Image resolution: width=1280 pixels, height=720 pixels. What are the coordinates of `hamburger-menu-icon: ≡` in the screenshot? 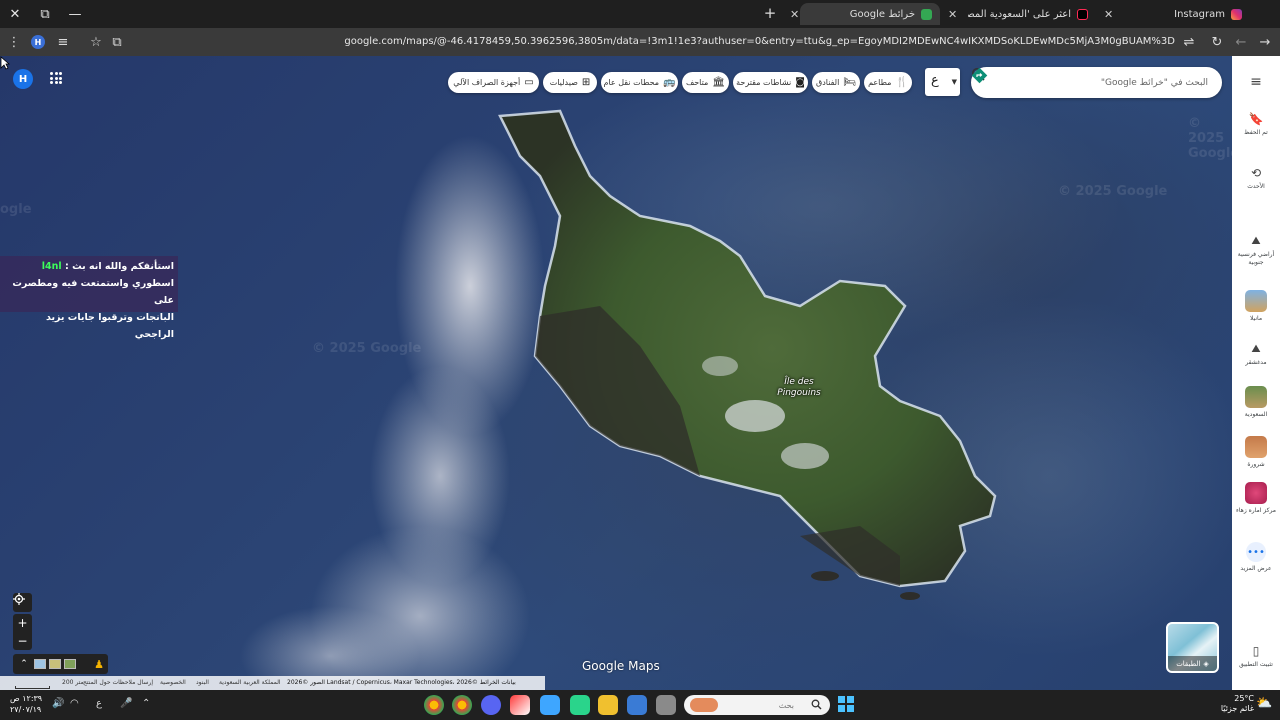 It's located at (1256, 82).